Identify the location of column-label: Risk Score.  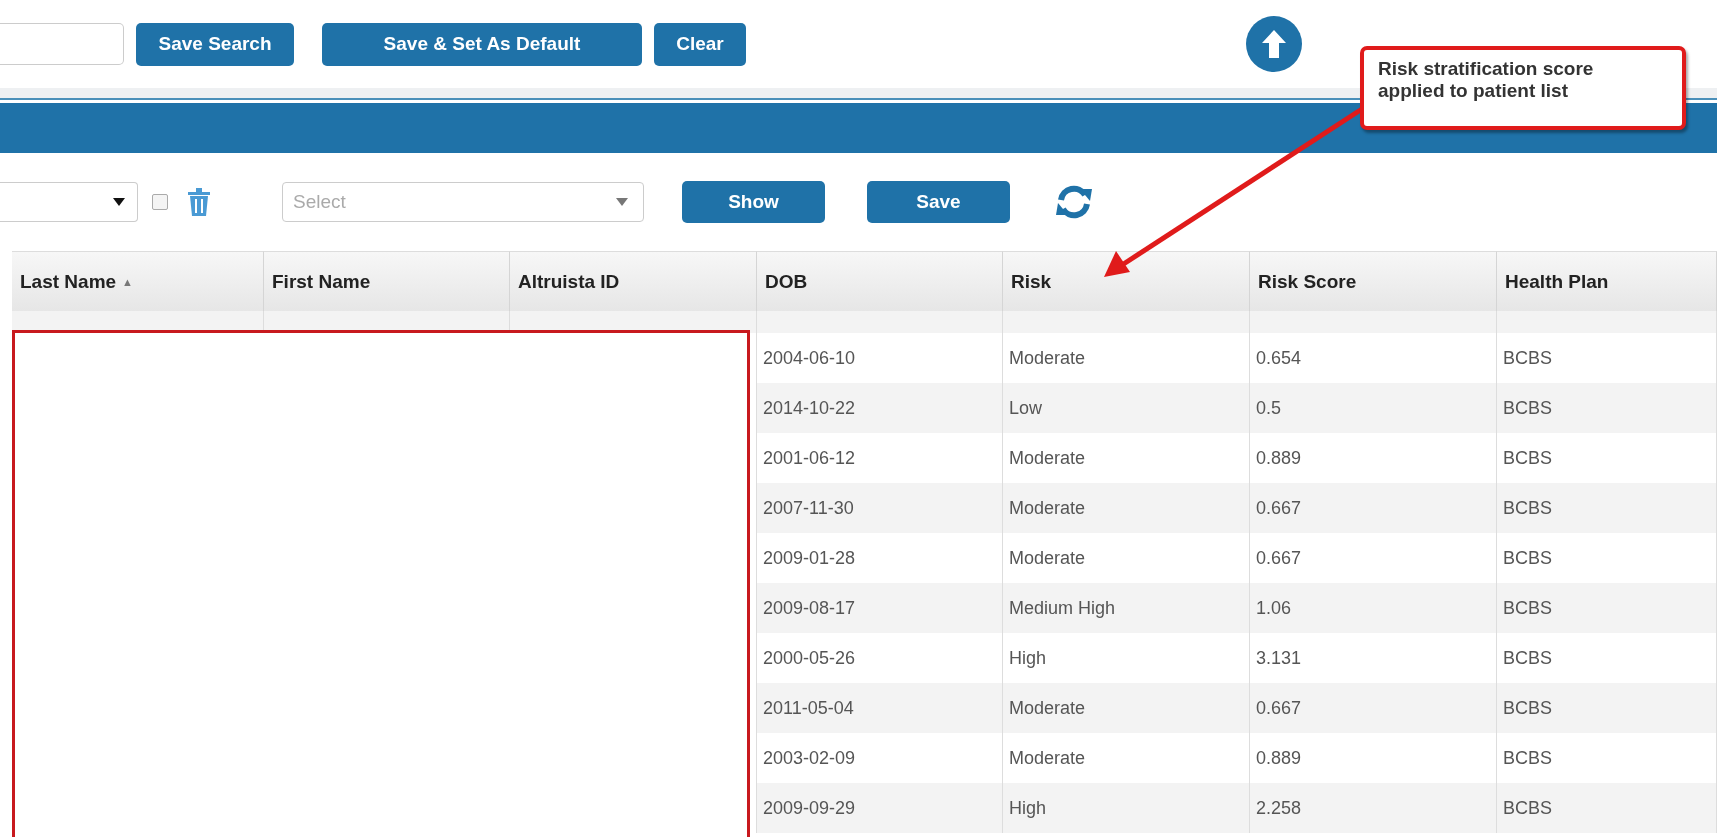
(1307, 281).